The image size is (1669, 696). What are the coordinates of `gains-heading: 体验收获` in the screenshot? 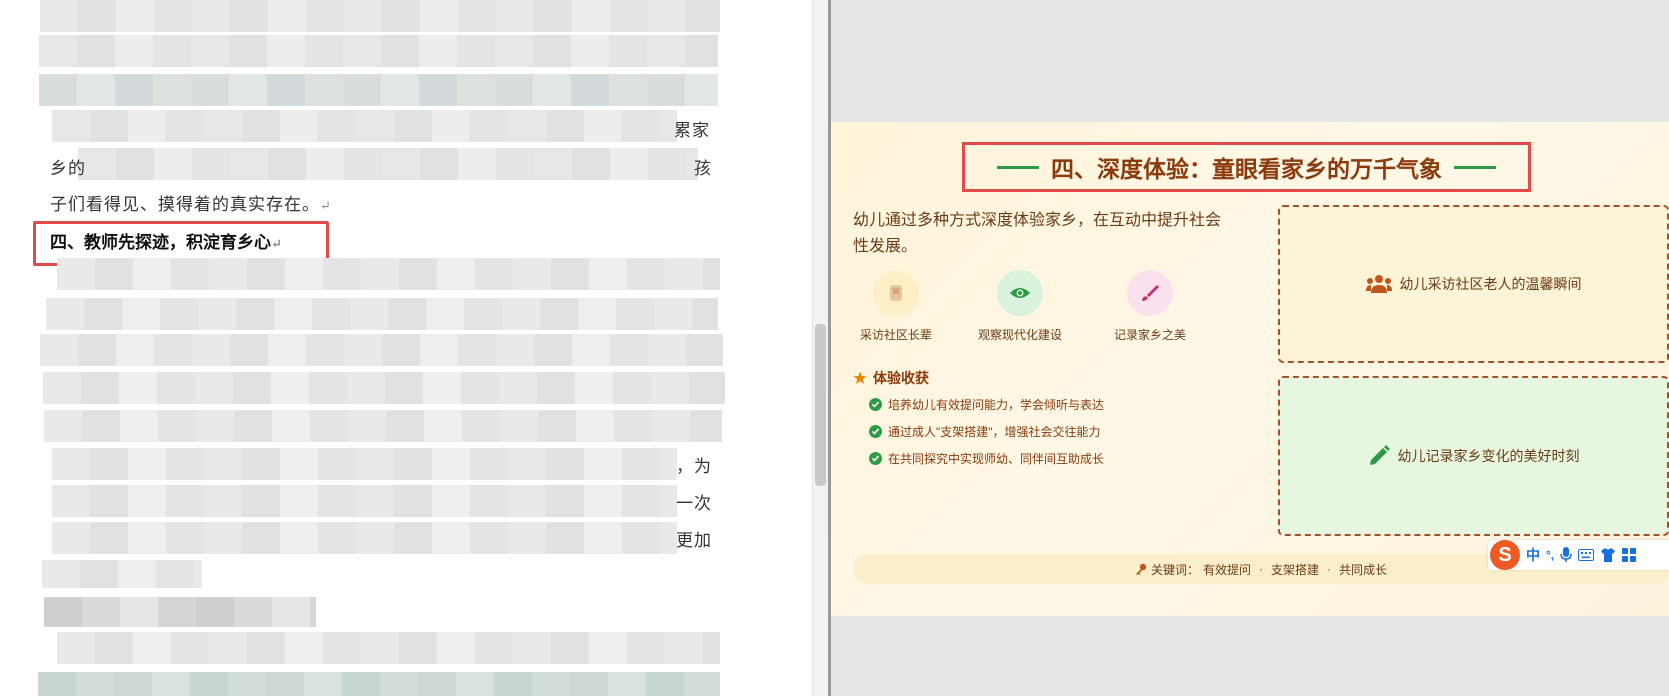 It's located at (891, 378).